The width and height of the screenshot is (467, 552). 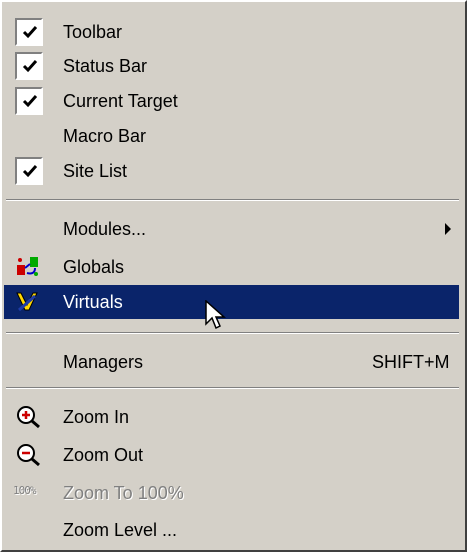 I want to click on checkbox-site-list, so click(x=29, y=171).